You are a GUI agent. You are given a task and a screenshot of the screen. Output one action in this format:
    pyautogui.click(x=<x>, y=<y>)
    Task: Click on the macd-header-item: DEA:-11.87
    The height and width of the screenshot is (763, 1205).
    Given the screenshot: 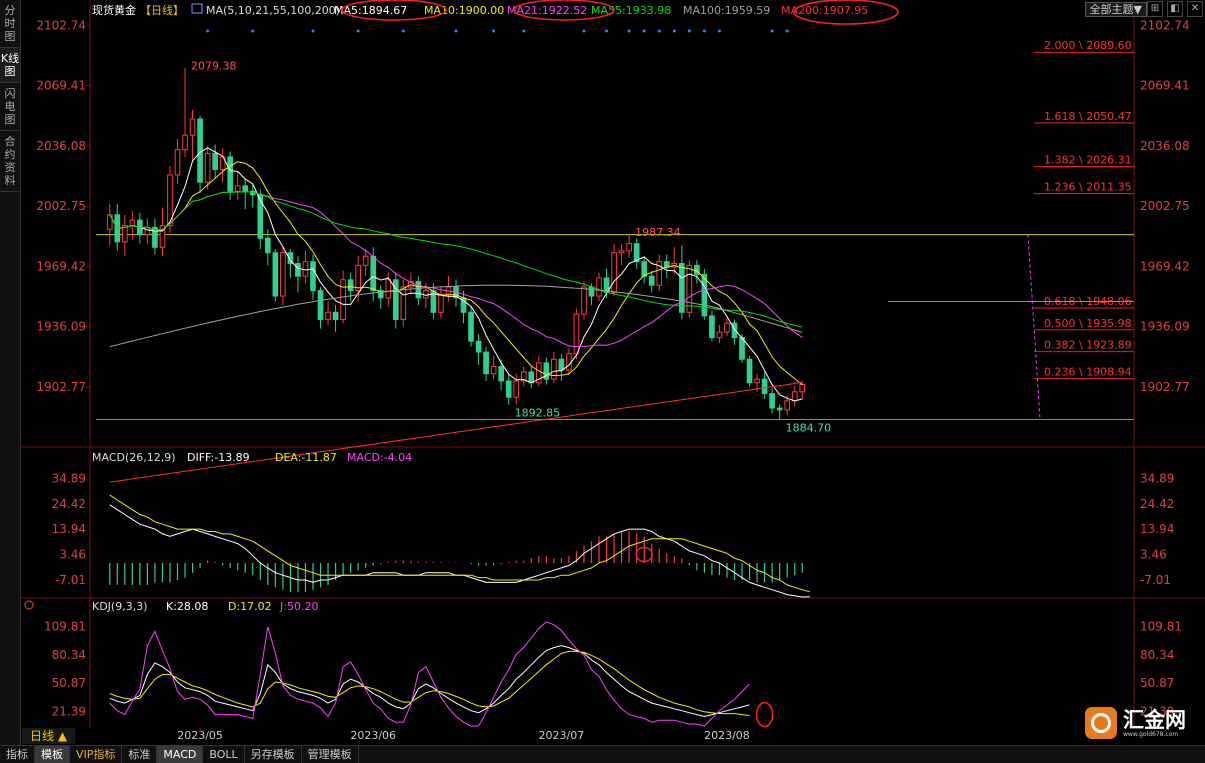 What is the action you would take?
    pyautogui.click(x=306, y=457)
    